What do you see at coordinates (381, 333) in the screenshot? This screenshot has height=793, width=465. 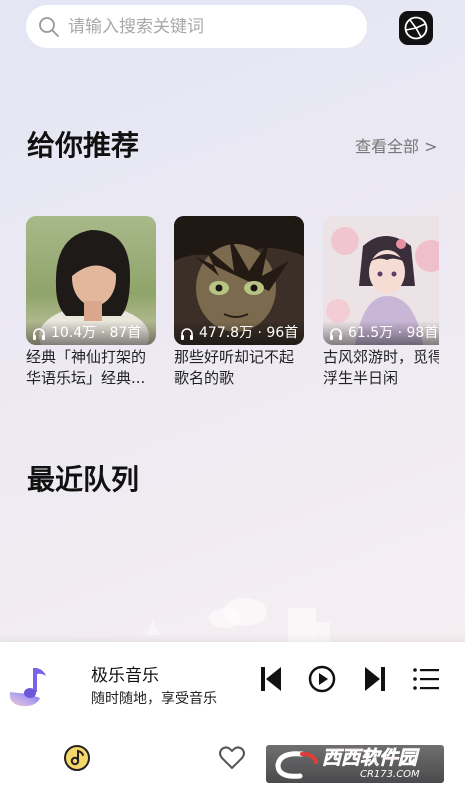 I see `play-count: 61.5万 · 98首` at bounding box center [381, 333].